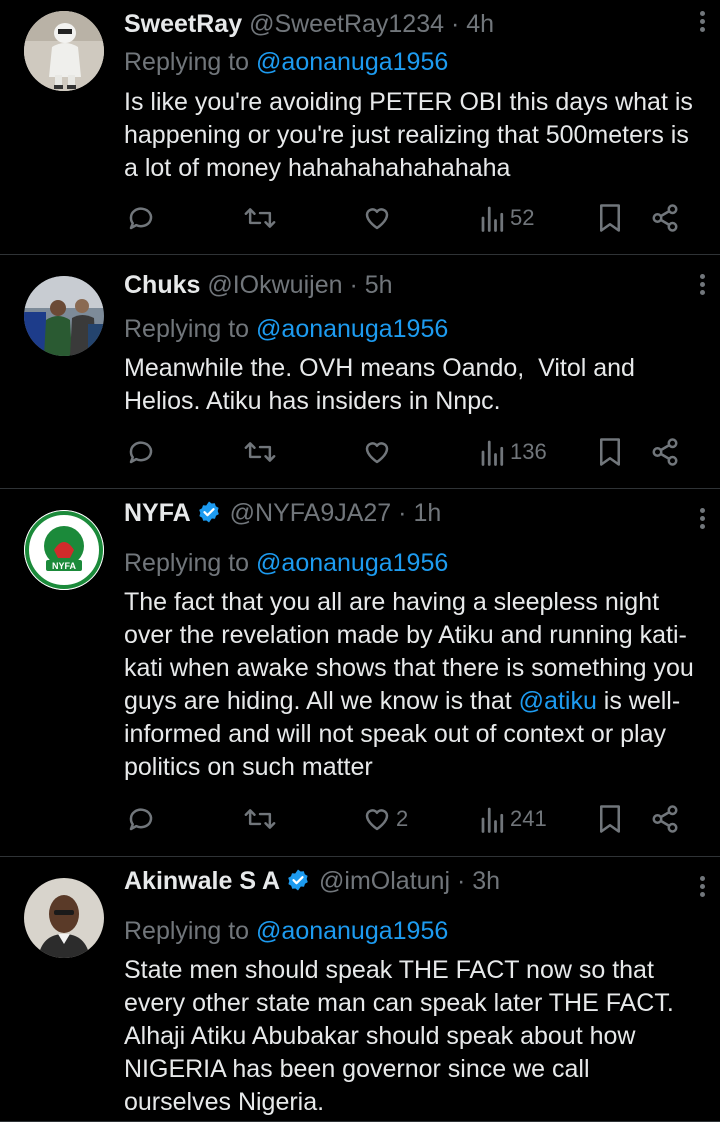  I want to click on person-figure-icon, so click(64, 51).